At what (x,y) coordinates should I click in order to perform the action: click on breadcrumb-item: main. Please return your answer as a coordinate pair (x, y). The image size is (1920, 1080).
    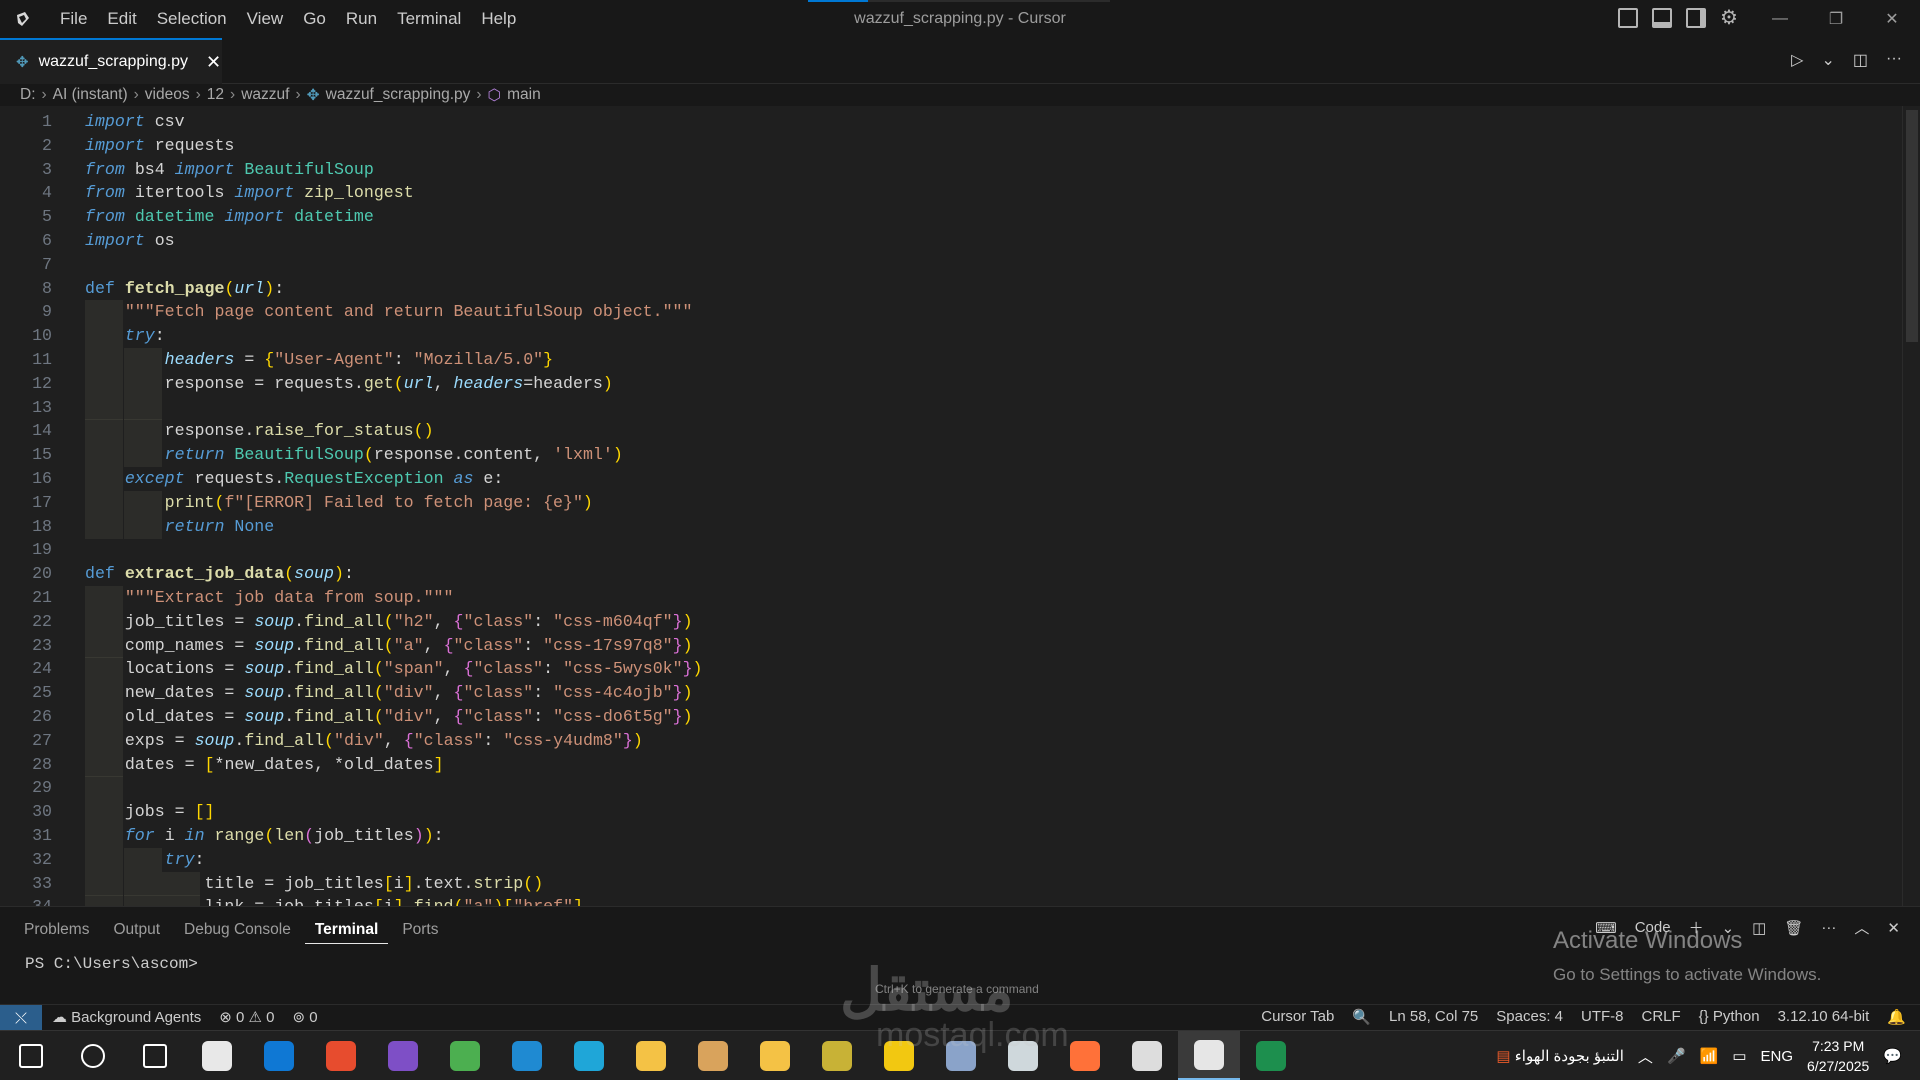
    Looking at the image, I should click on (524, 95).